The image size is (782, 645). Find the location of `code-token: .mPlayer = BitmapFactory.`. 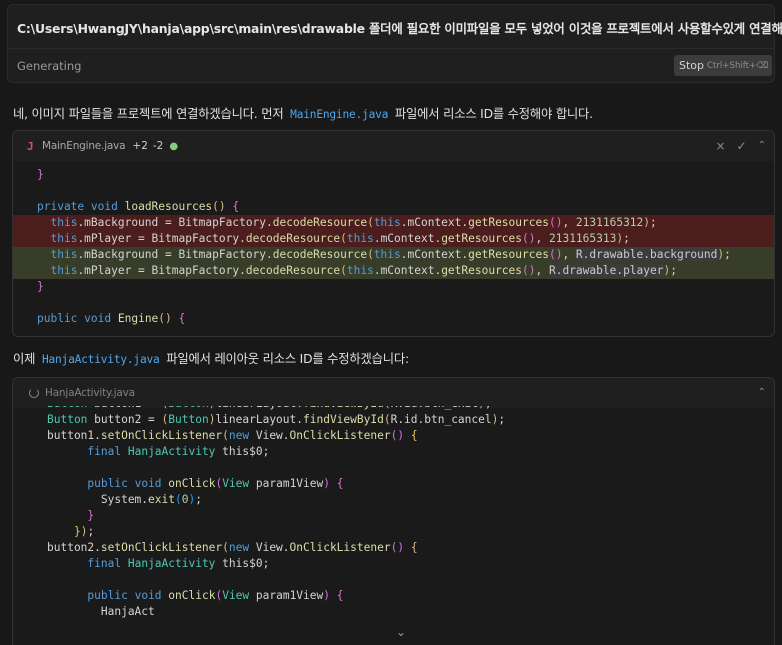

code-token: .mPlayer = BitmapFactory. is located at coordinates (161, 270).